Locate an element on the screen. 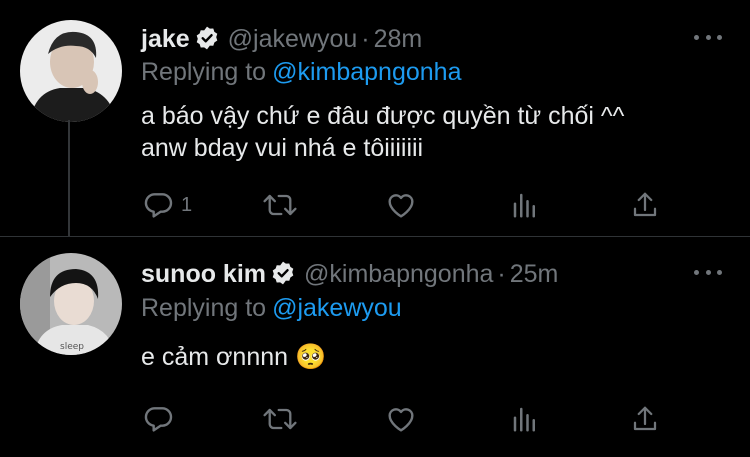 This screenshot has height=457, width=750. avatar-jake-photo is located at coordinates (71, 71).